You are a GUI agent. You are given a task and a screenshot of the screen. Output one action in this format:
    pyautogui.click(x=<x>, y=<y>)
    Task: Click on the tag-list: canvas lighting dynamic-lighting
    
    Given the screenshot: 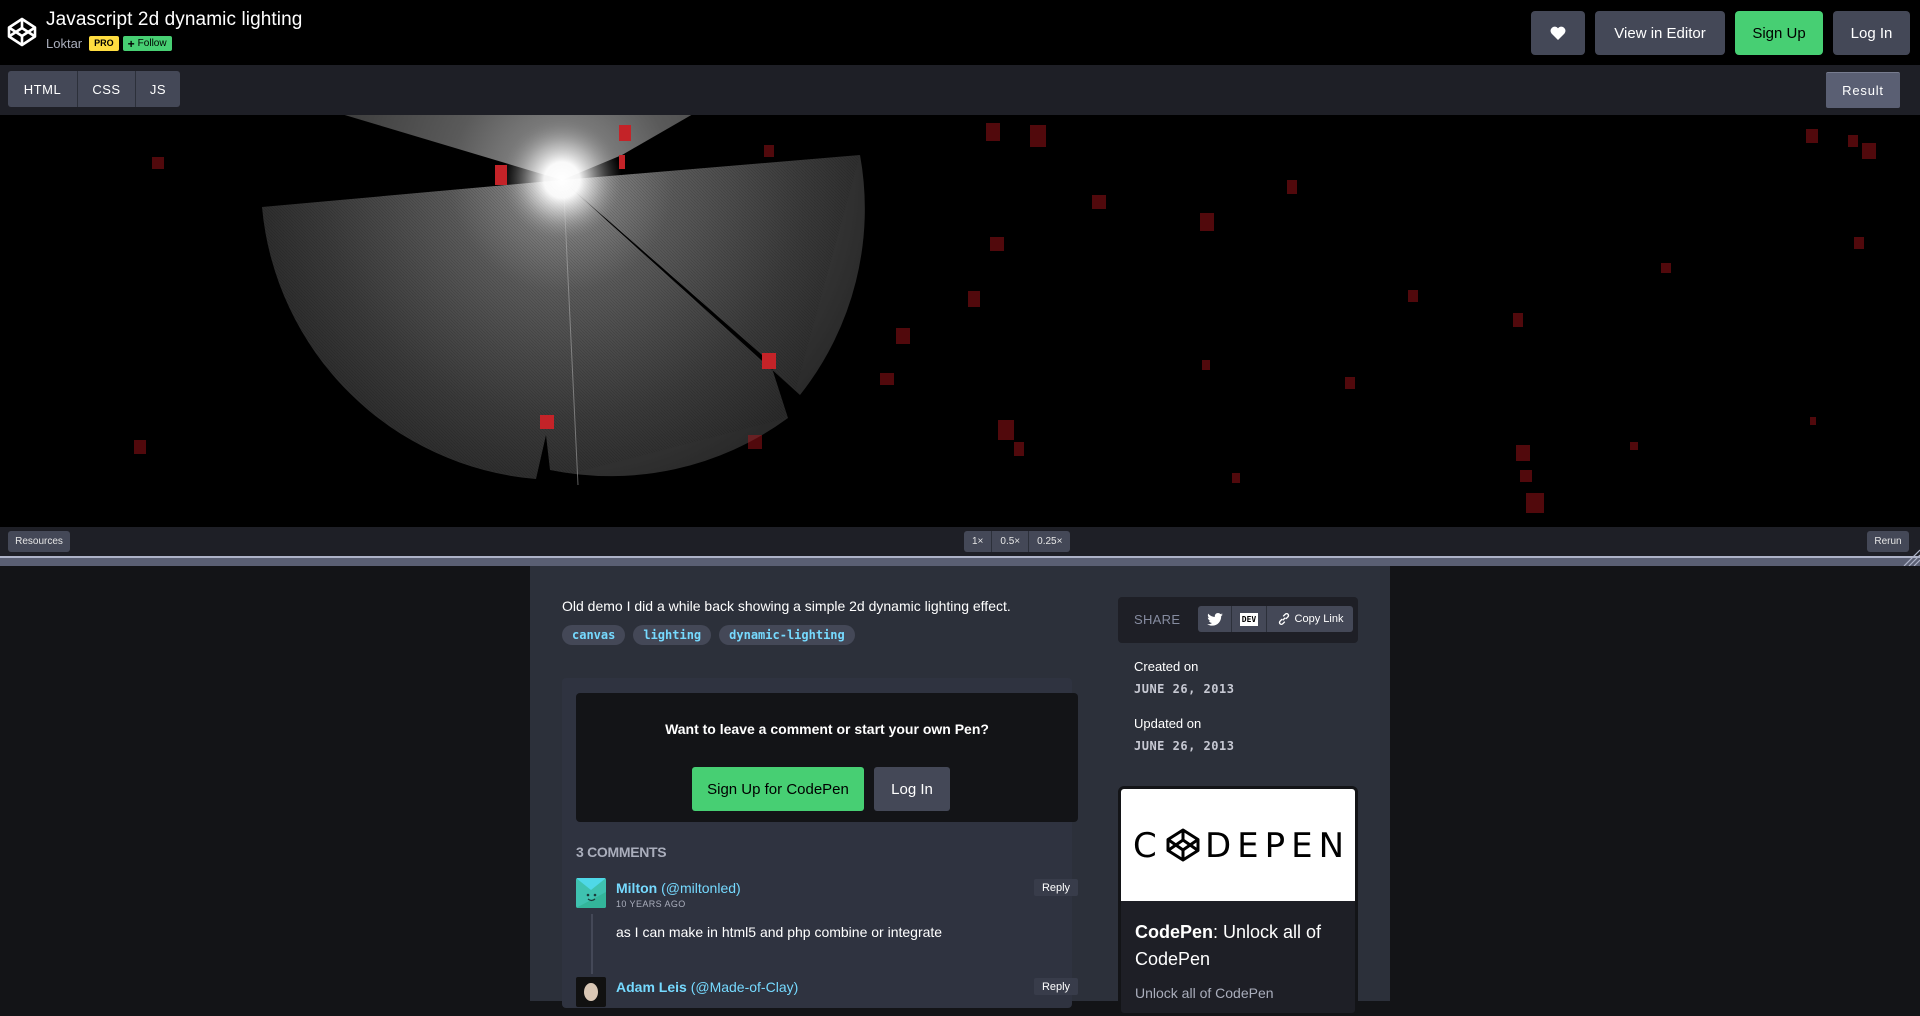 What is the action you would take?
    pyautogui.click(x=708, y=635)
    